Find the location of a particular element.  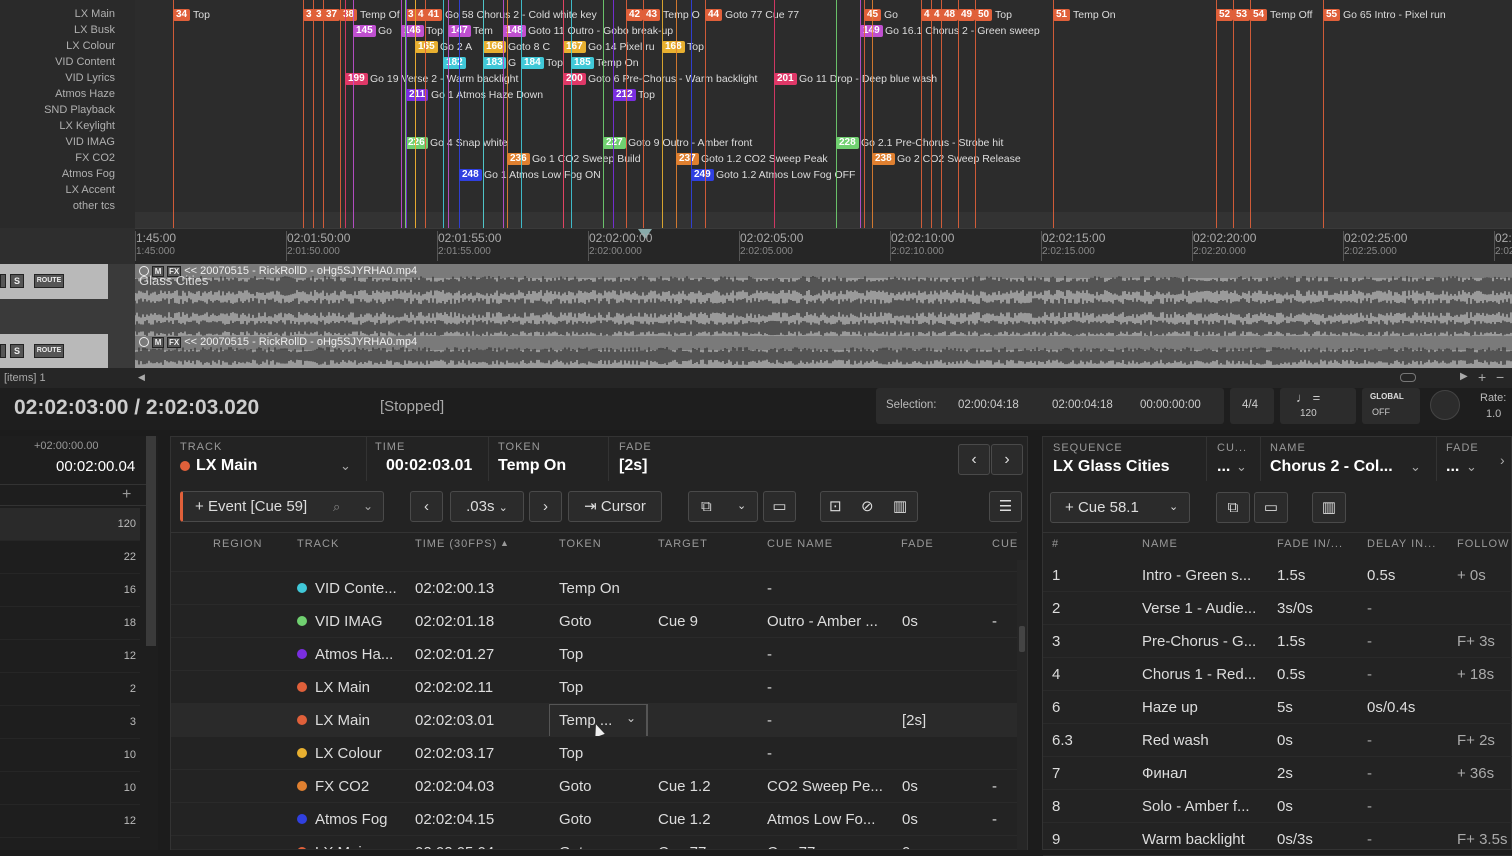

cue-cell-name: Red wash is located at coordinates (1204, 740).